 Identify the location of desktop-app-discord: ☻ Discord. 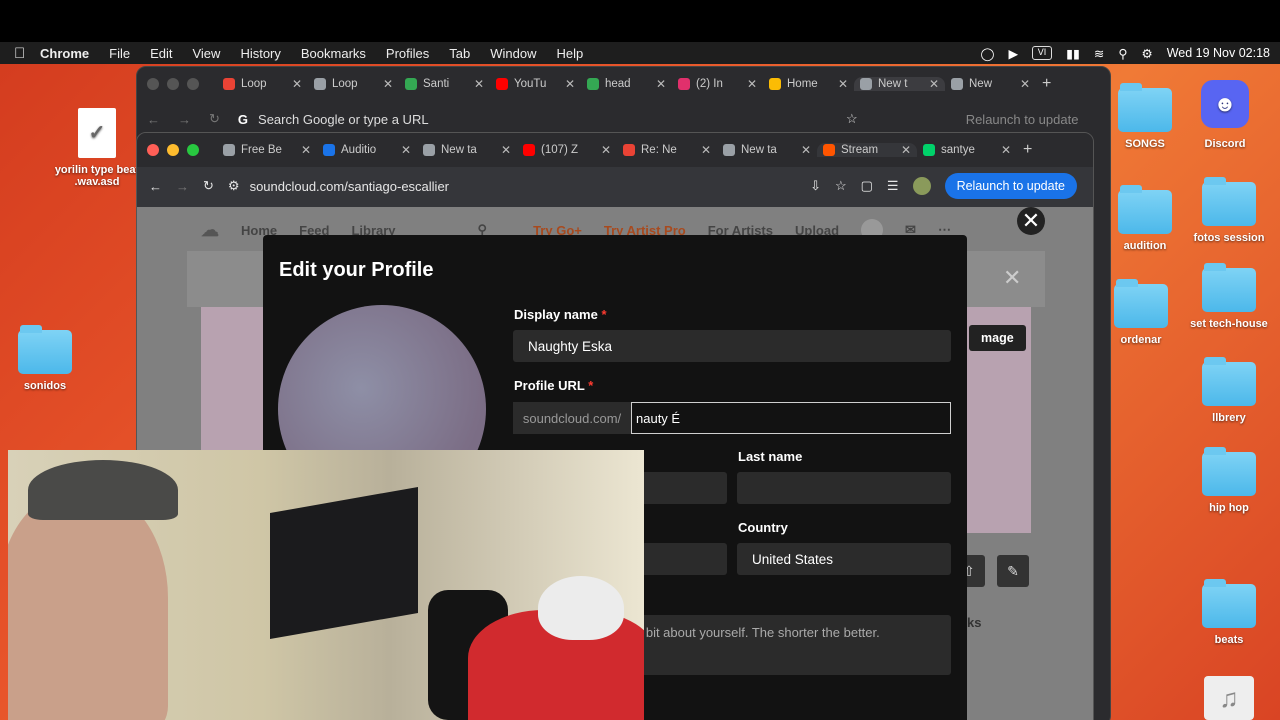
(1225, 115).